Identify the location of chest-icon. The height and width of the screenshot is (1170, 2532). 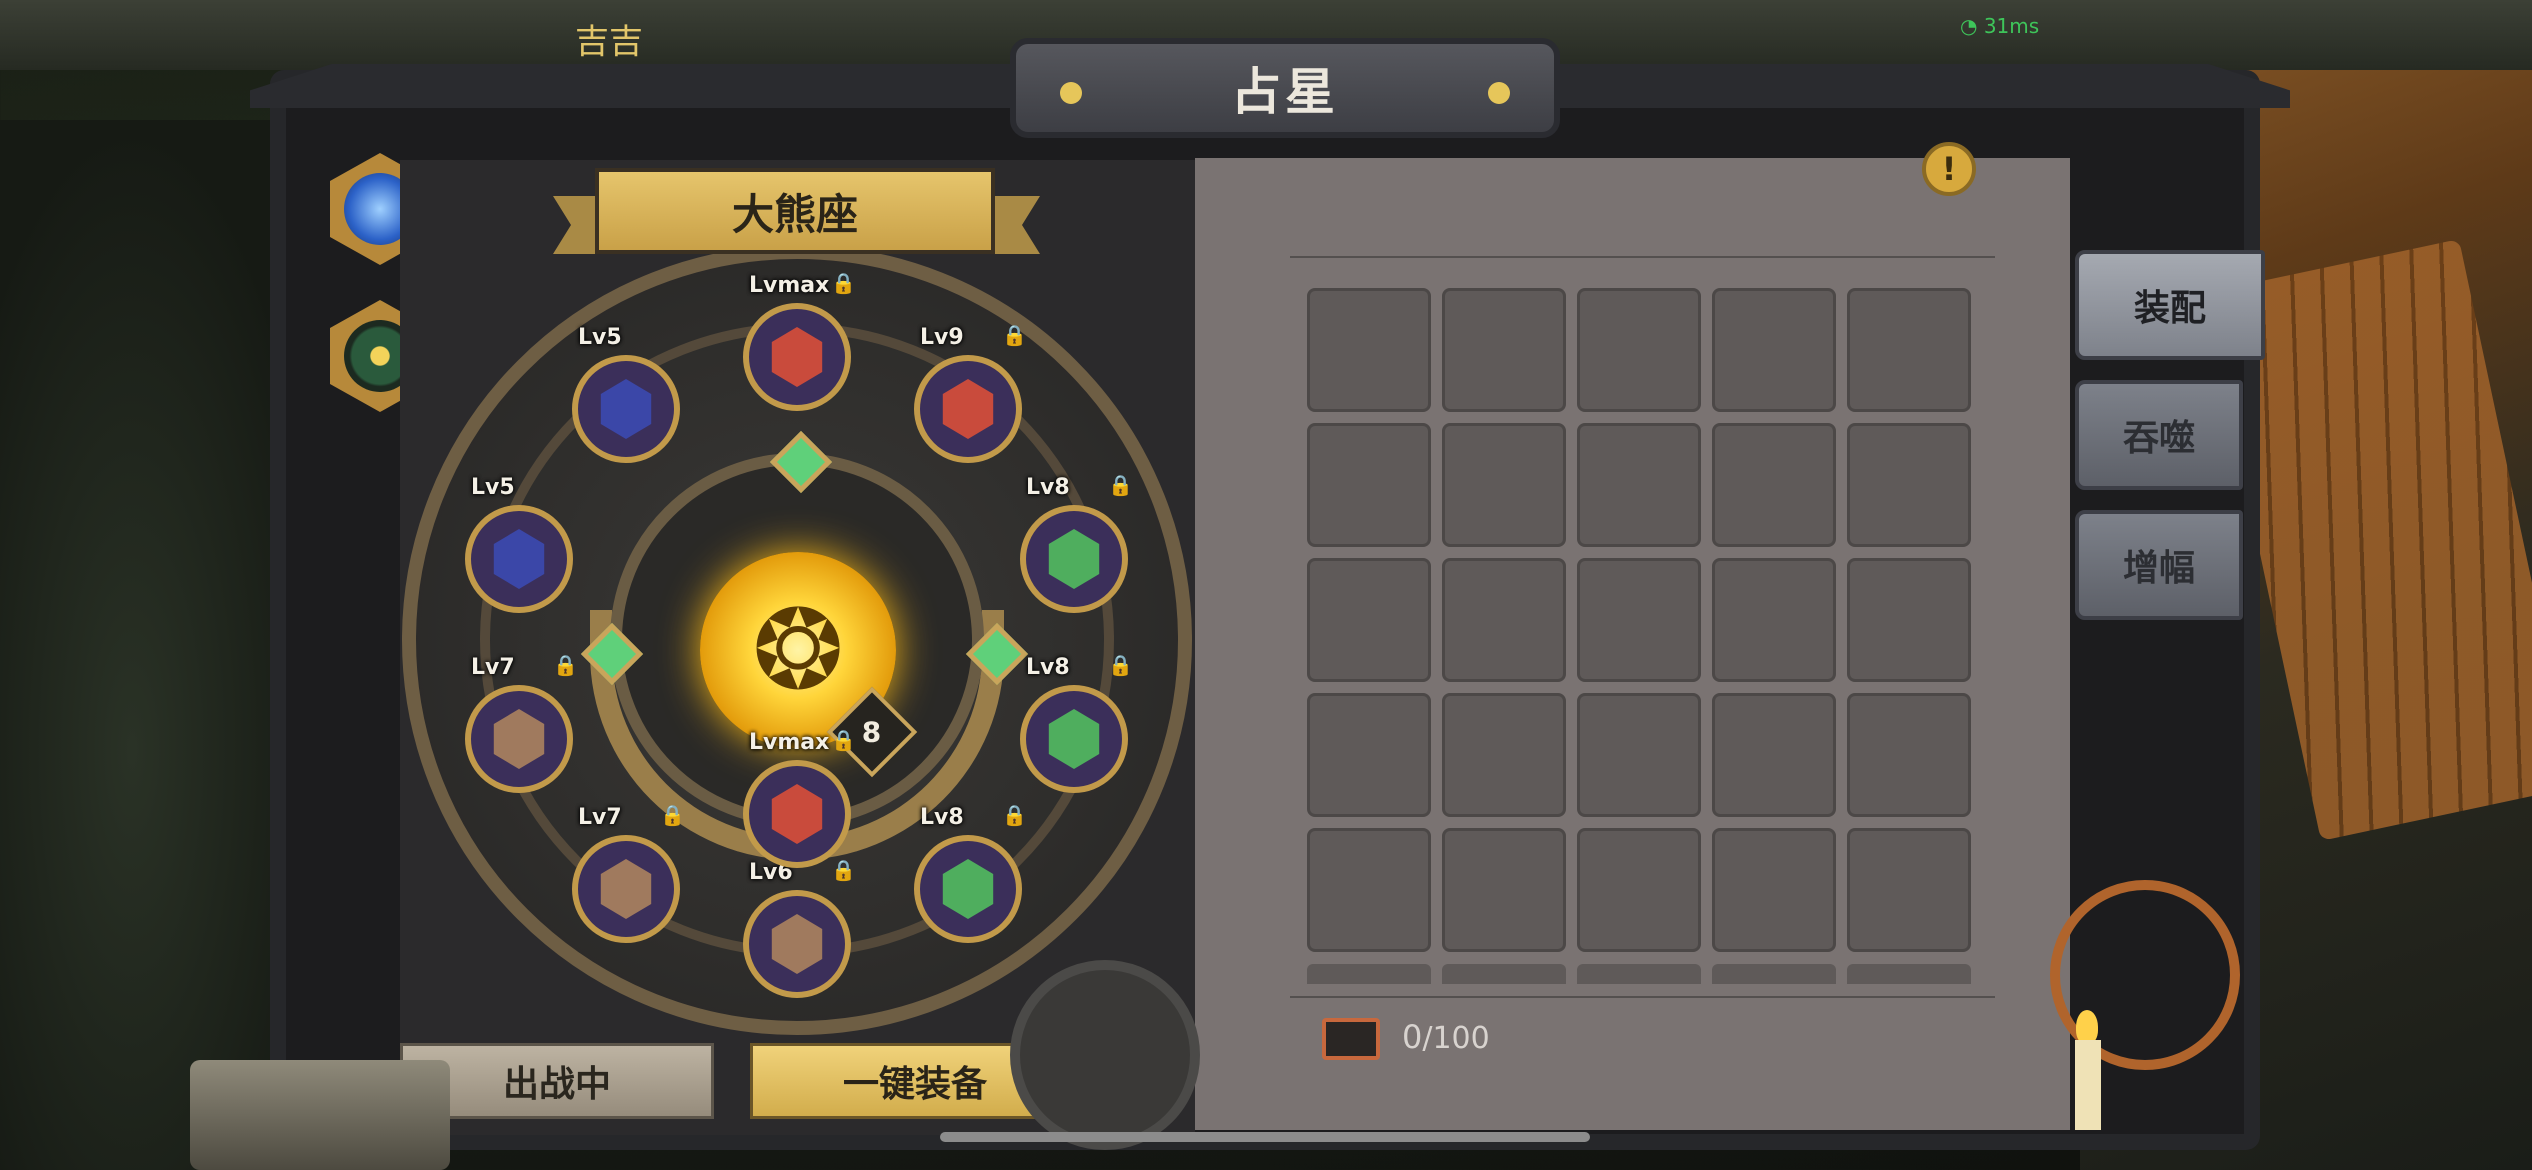
(1351, 1039).